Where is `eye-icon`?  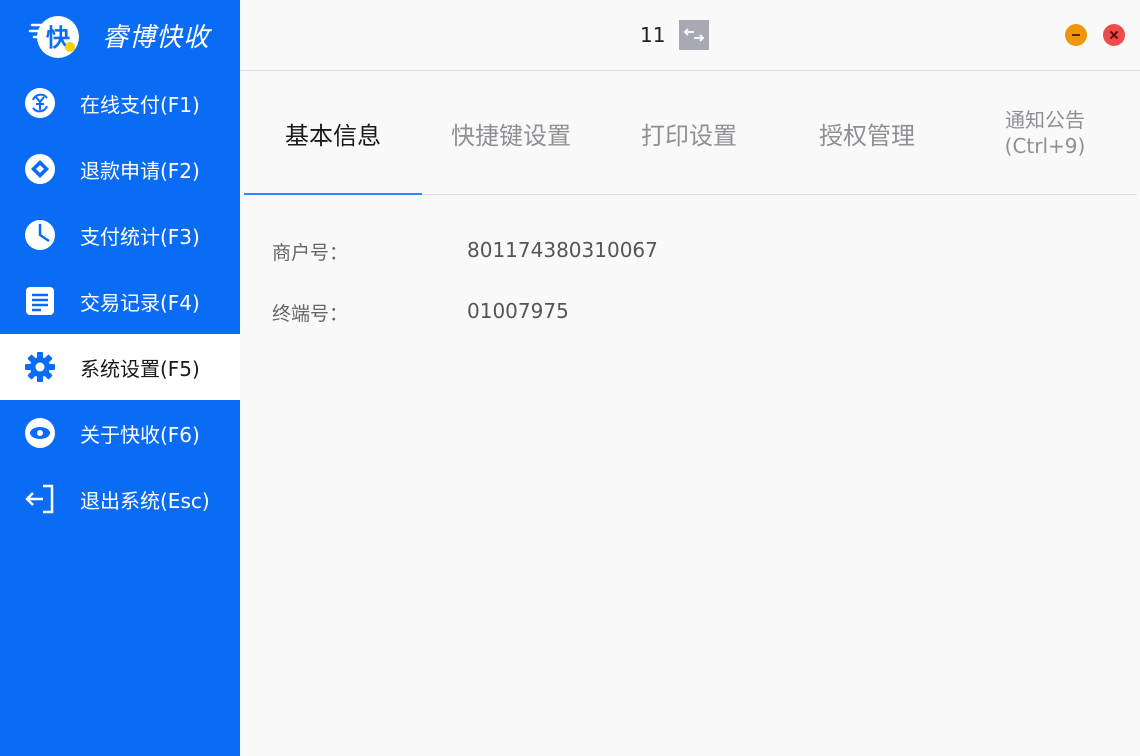 eye-icon is located at coordinates (40, 433).